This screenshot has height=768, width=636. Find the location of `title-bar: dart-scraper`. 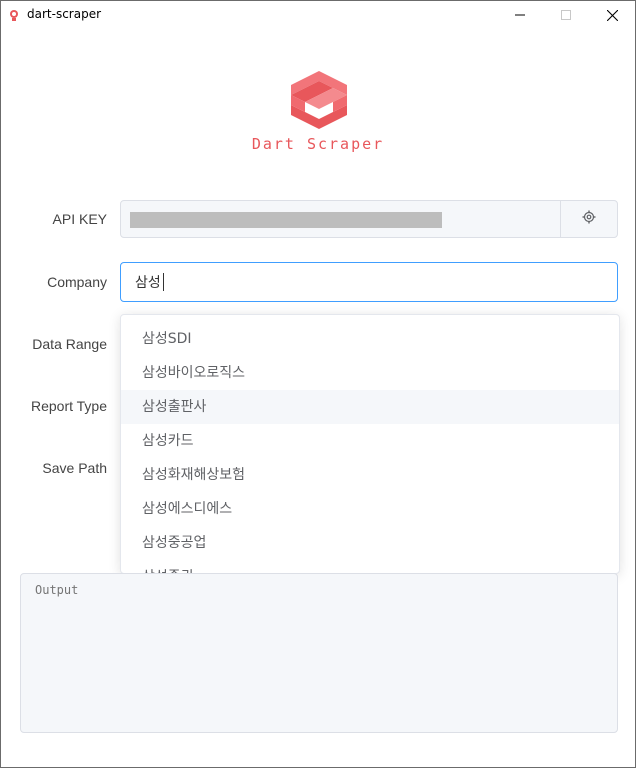

title-bar: dart-scraper is located at coordinates (318, 15).